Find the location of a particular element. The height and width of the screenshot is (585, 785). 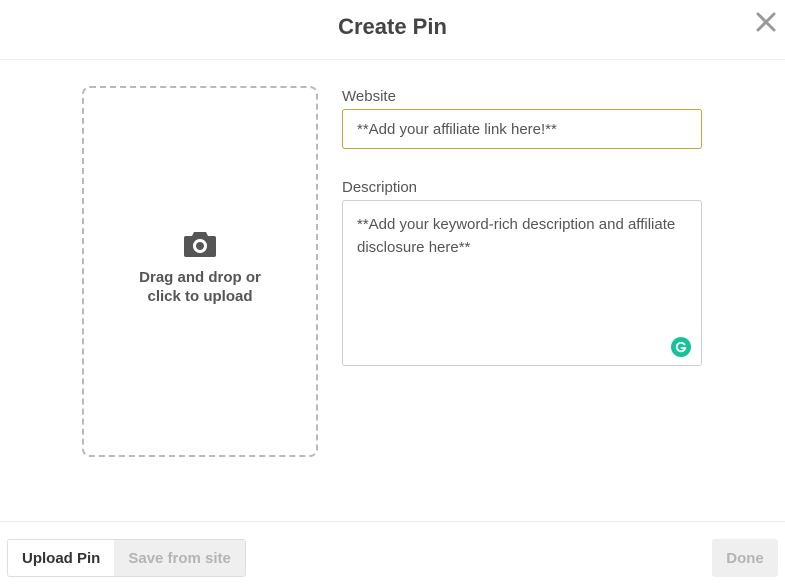

website-input is located at coordinates (522, 129).